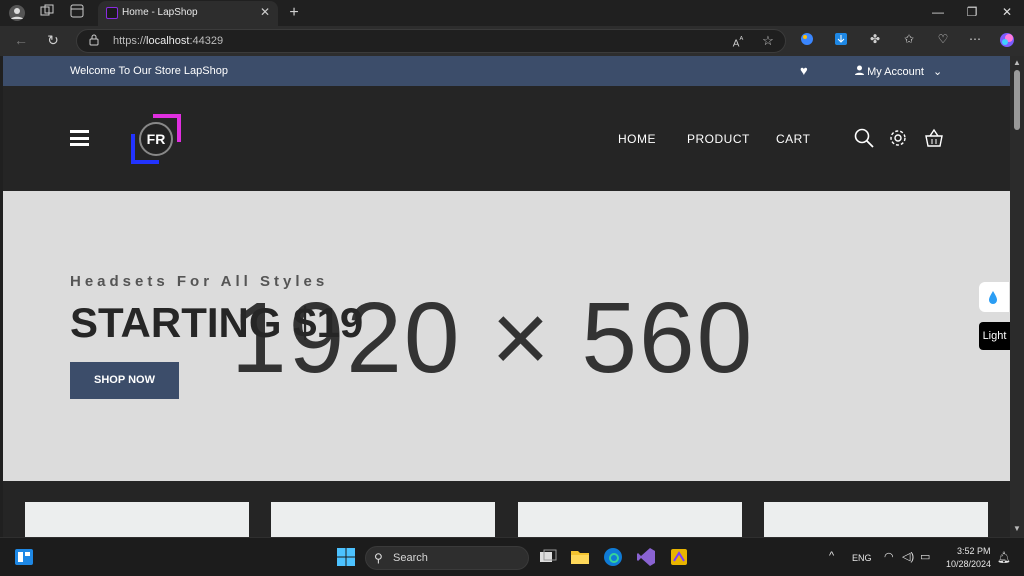 The height and width of the screenshot is (576, 1024). Describe the element at coordinates (646, 557) in the screenshot. I see `visual-studio-icon` at that location.